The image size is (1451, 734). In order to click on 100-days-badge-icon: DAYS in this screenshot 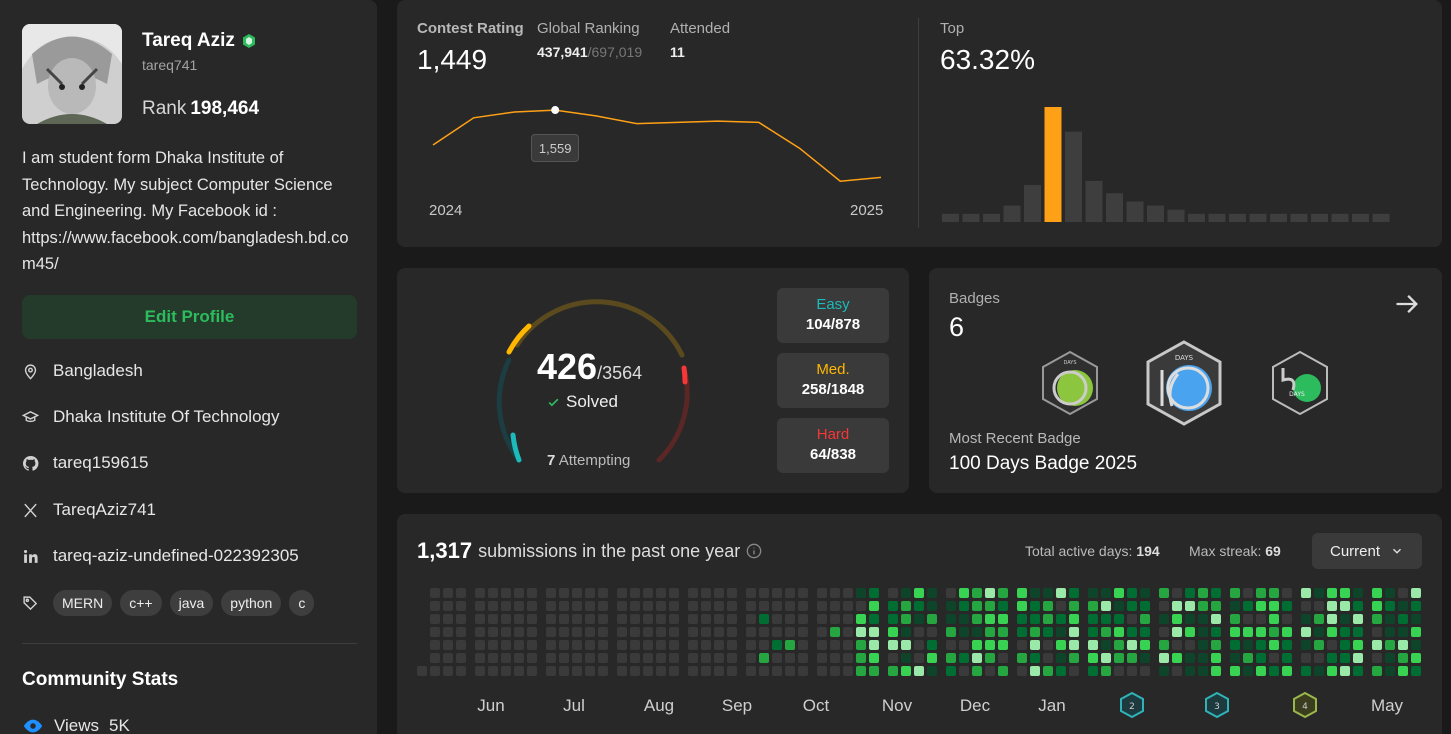, I will do `click(1184, 383)`.